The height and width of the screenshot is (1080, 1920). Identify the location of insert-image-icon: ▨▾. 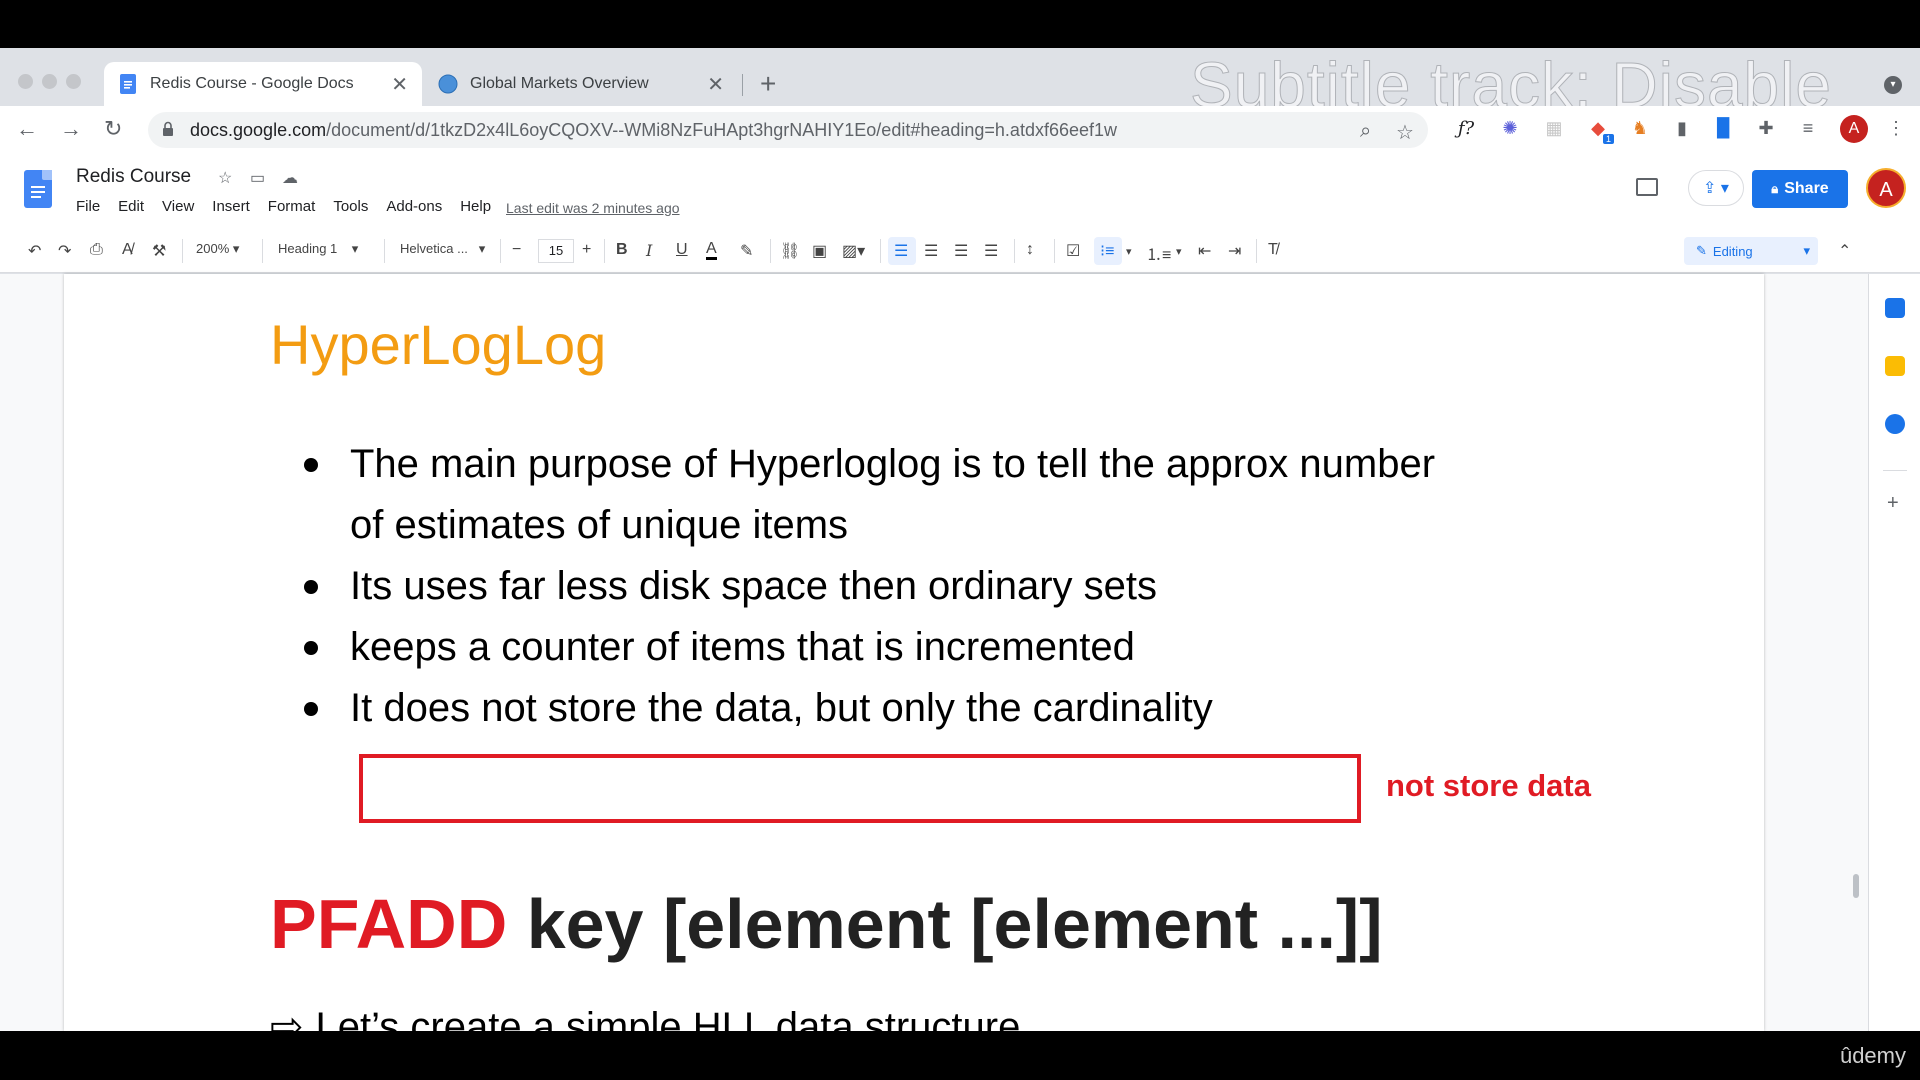
(853, 251).